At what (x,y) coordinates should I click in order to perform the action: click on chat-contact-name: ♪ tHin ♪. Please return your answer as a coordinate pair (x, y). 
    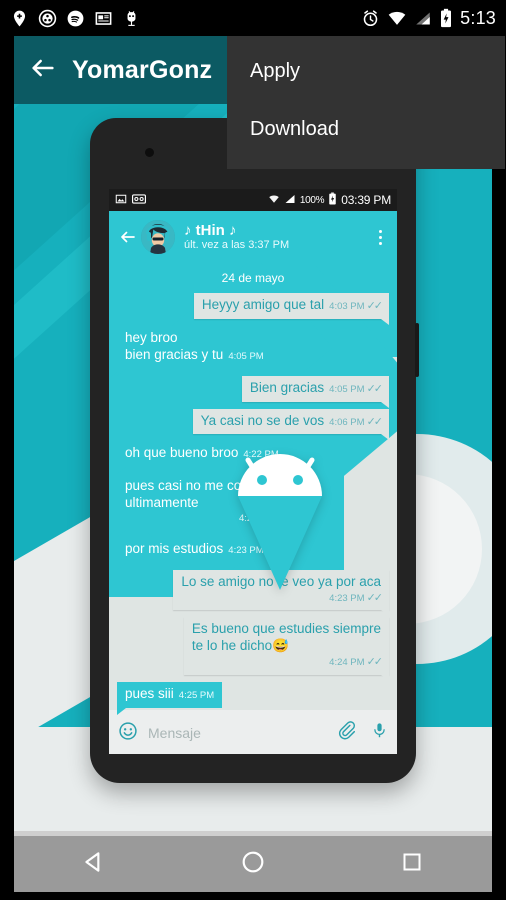
    Looking at the image, I should click on (210, 231).